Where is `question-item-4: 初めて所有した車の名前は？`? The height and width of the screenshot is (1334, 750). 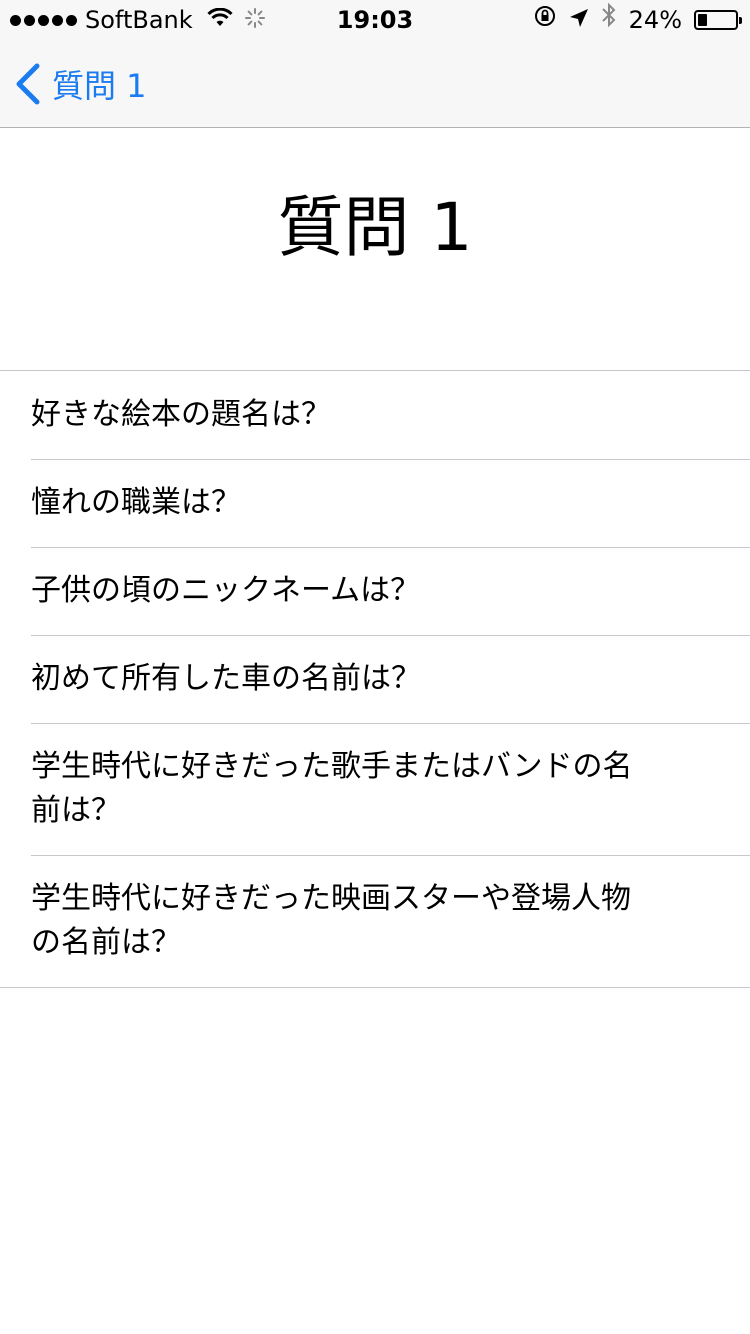 question-item-4: 初めて所有した車の名前は？ is located at coordinates (375, 679).